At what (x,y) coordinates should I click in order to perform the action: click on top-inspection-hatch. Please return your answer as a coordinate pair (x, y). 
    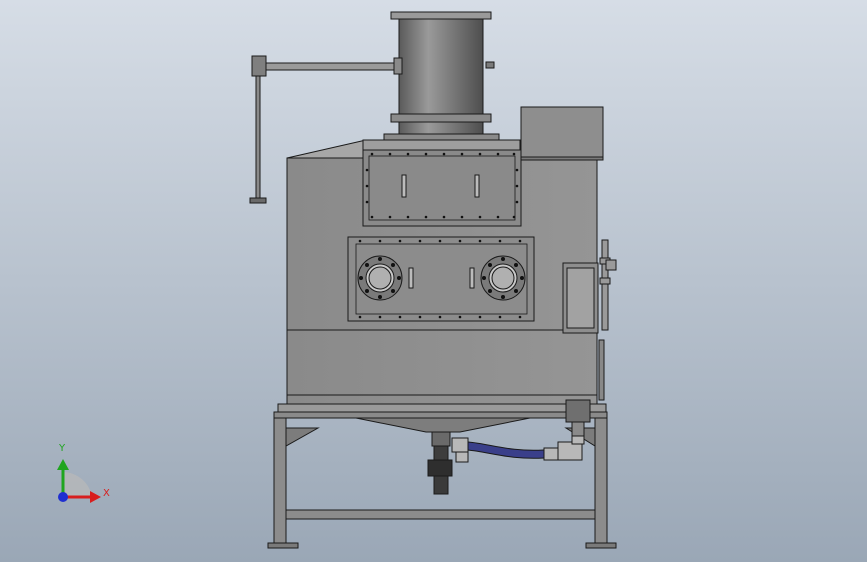
    Looking at the image, I should click on (442, 183).